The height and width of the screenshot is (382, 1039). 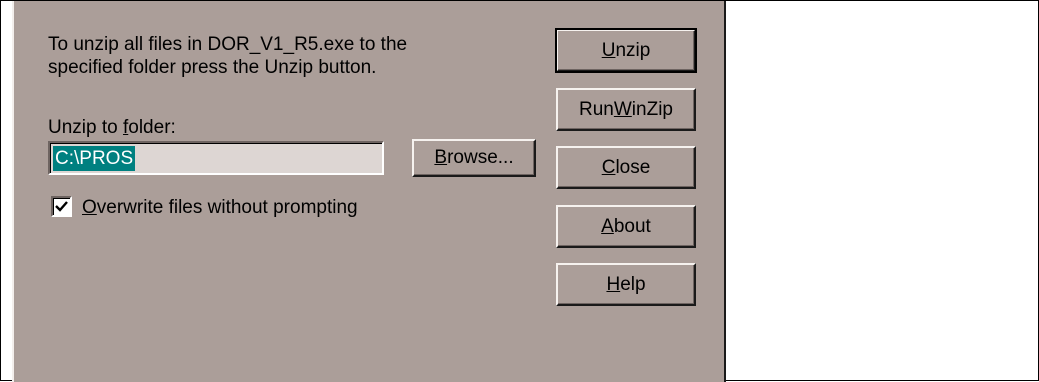 What do you see at coordinates (626, 167) in the screenshot?
I see `close-button: Close` at bounding box center [626, 167].